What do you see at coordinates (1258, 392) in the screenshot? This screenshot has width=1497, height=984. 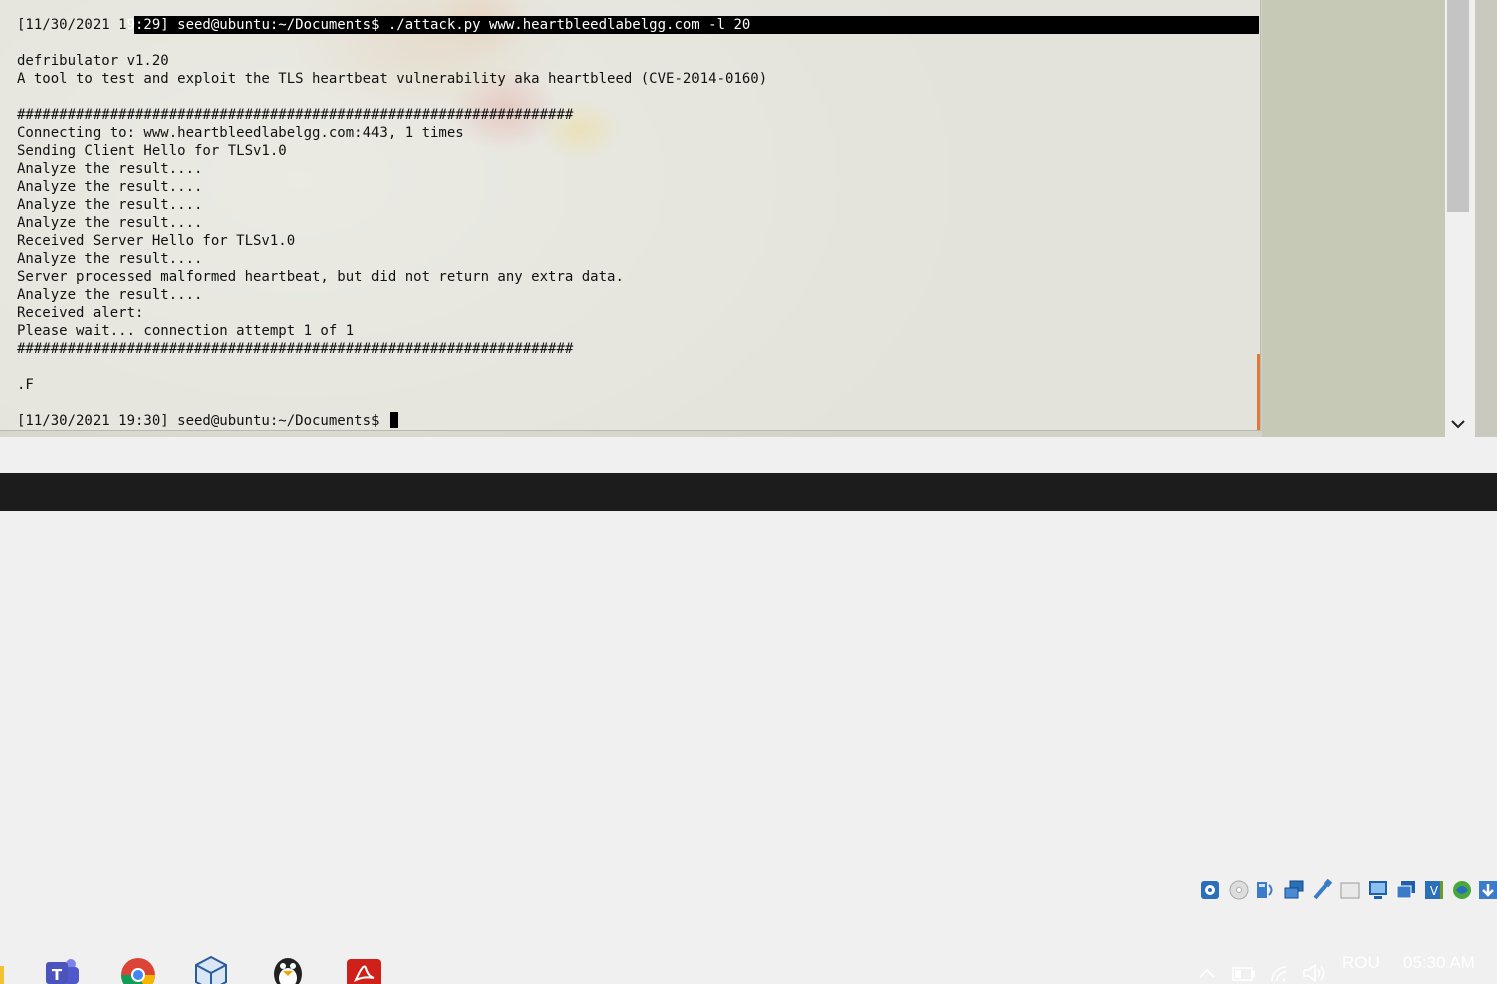 I see `terminal-scroll-indicator` at bounding box center [1258, 392].